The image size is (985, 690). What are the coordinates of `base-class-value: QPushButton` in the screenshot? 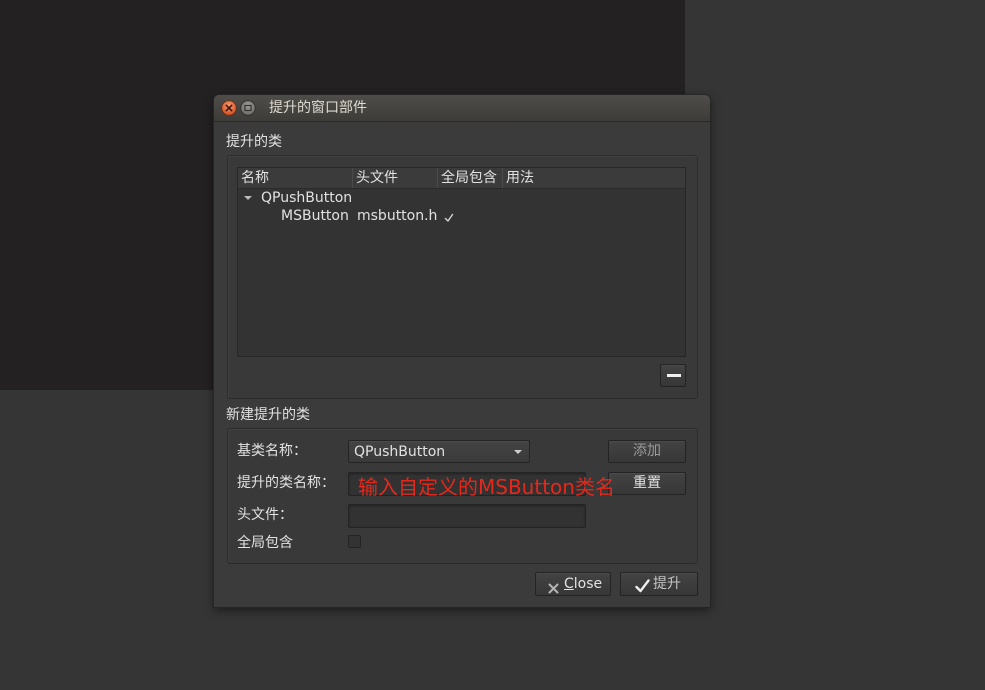 It's located at (400, 452).